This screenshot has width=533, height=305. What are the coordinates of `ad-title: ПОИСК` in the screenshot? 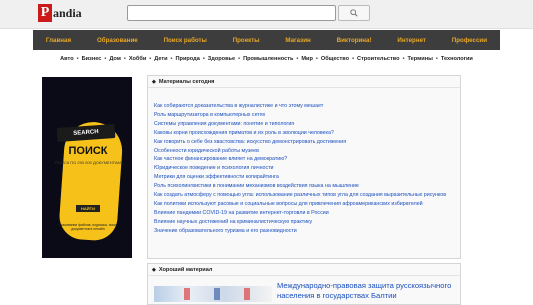 It's located at (88, 151).